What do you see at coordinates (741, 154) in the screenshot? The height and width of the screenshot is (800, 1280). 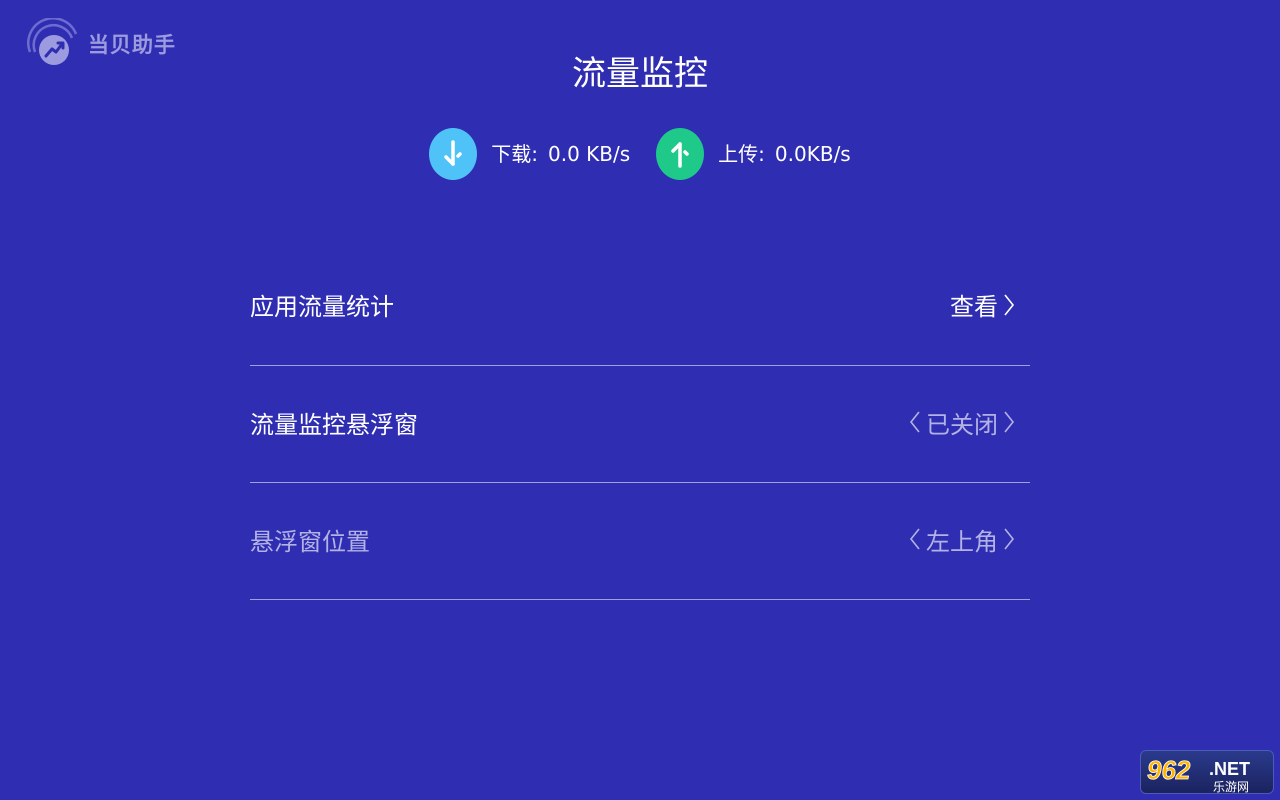 I see `upload-label: 上传:` at bounding box center [741, 154].